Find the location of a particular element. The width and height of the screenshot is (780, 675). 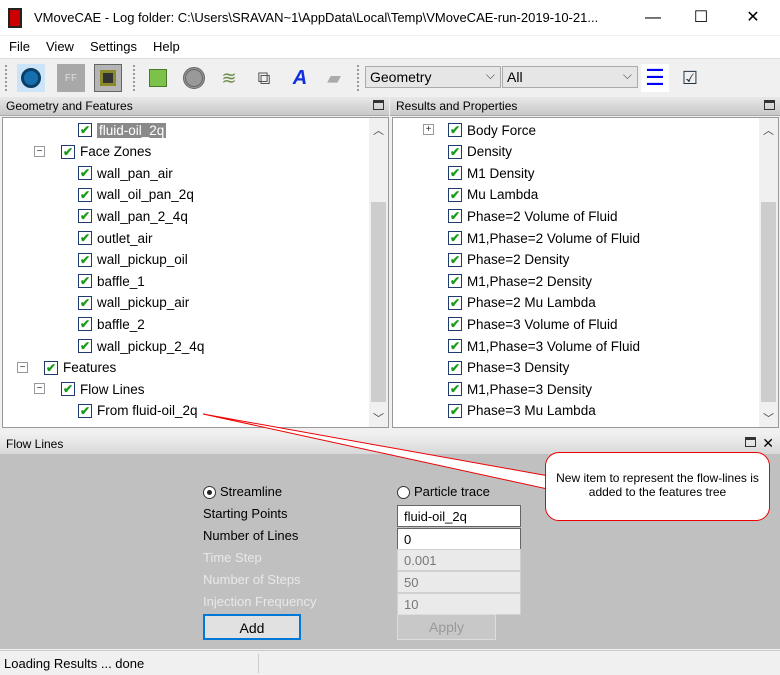

geometry-combo: Geometry ⌵ is located at coordinates (433, 77).